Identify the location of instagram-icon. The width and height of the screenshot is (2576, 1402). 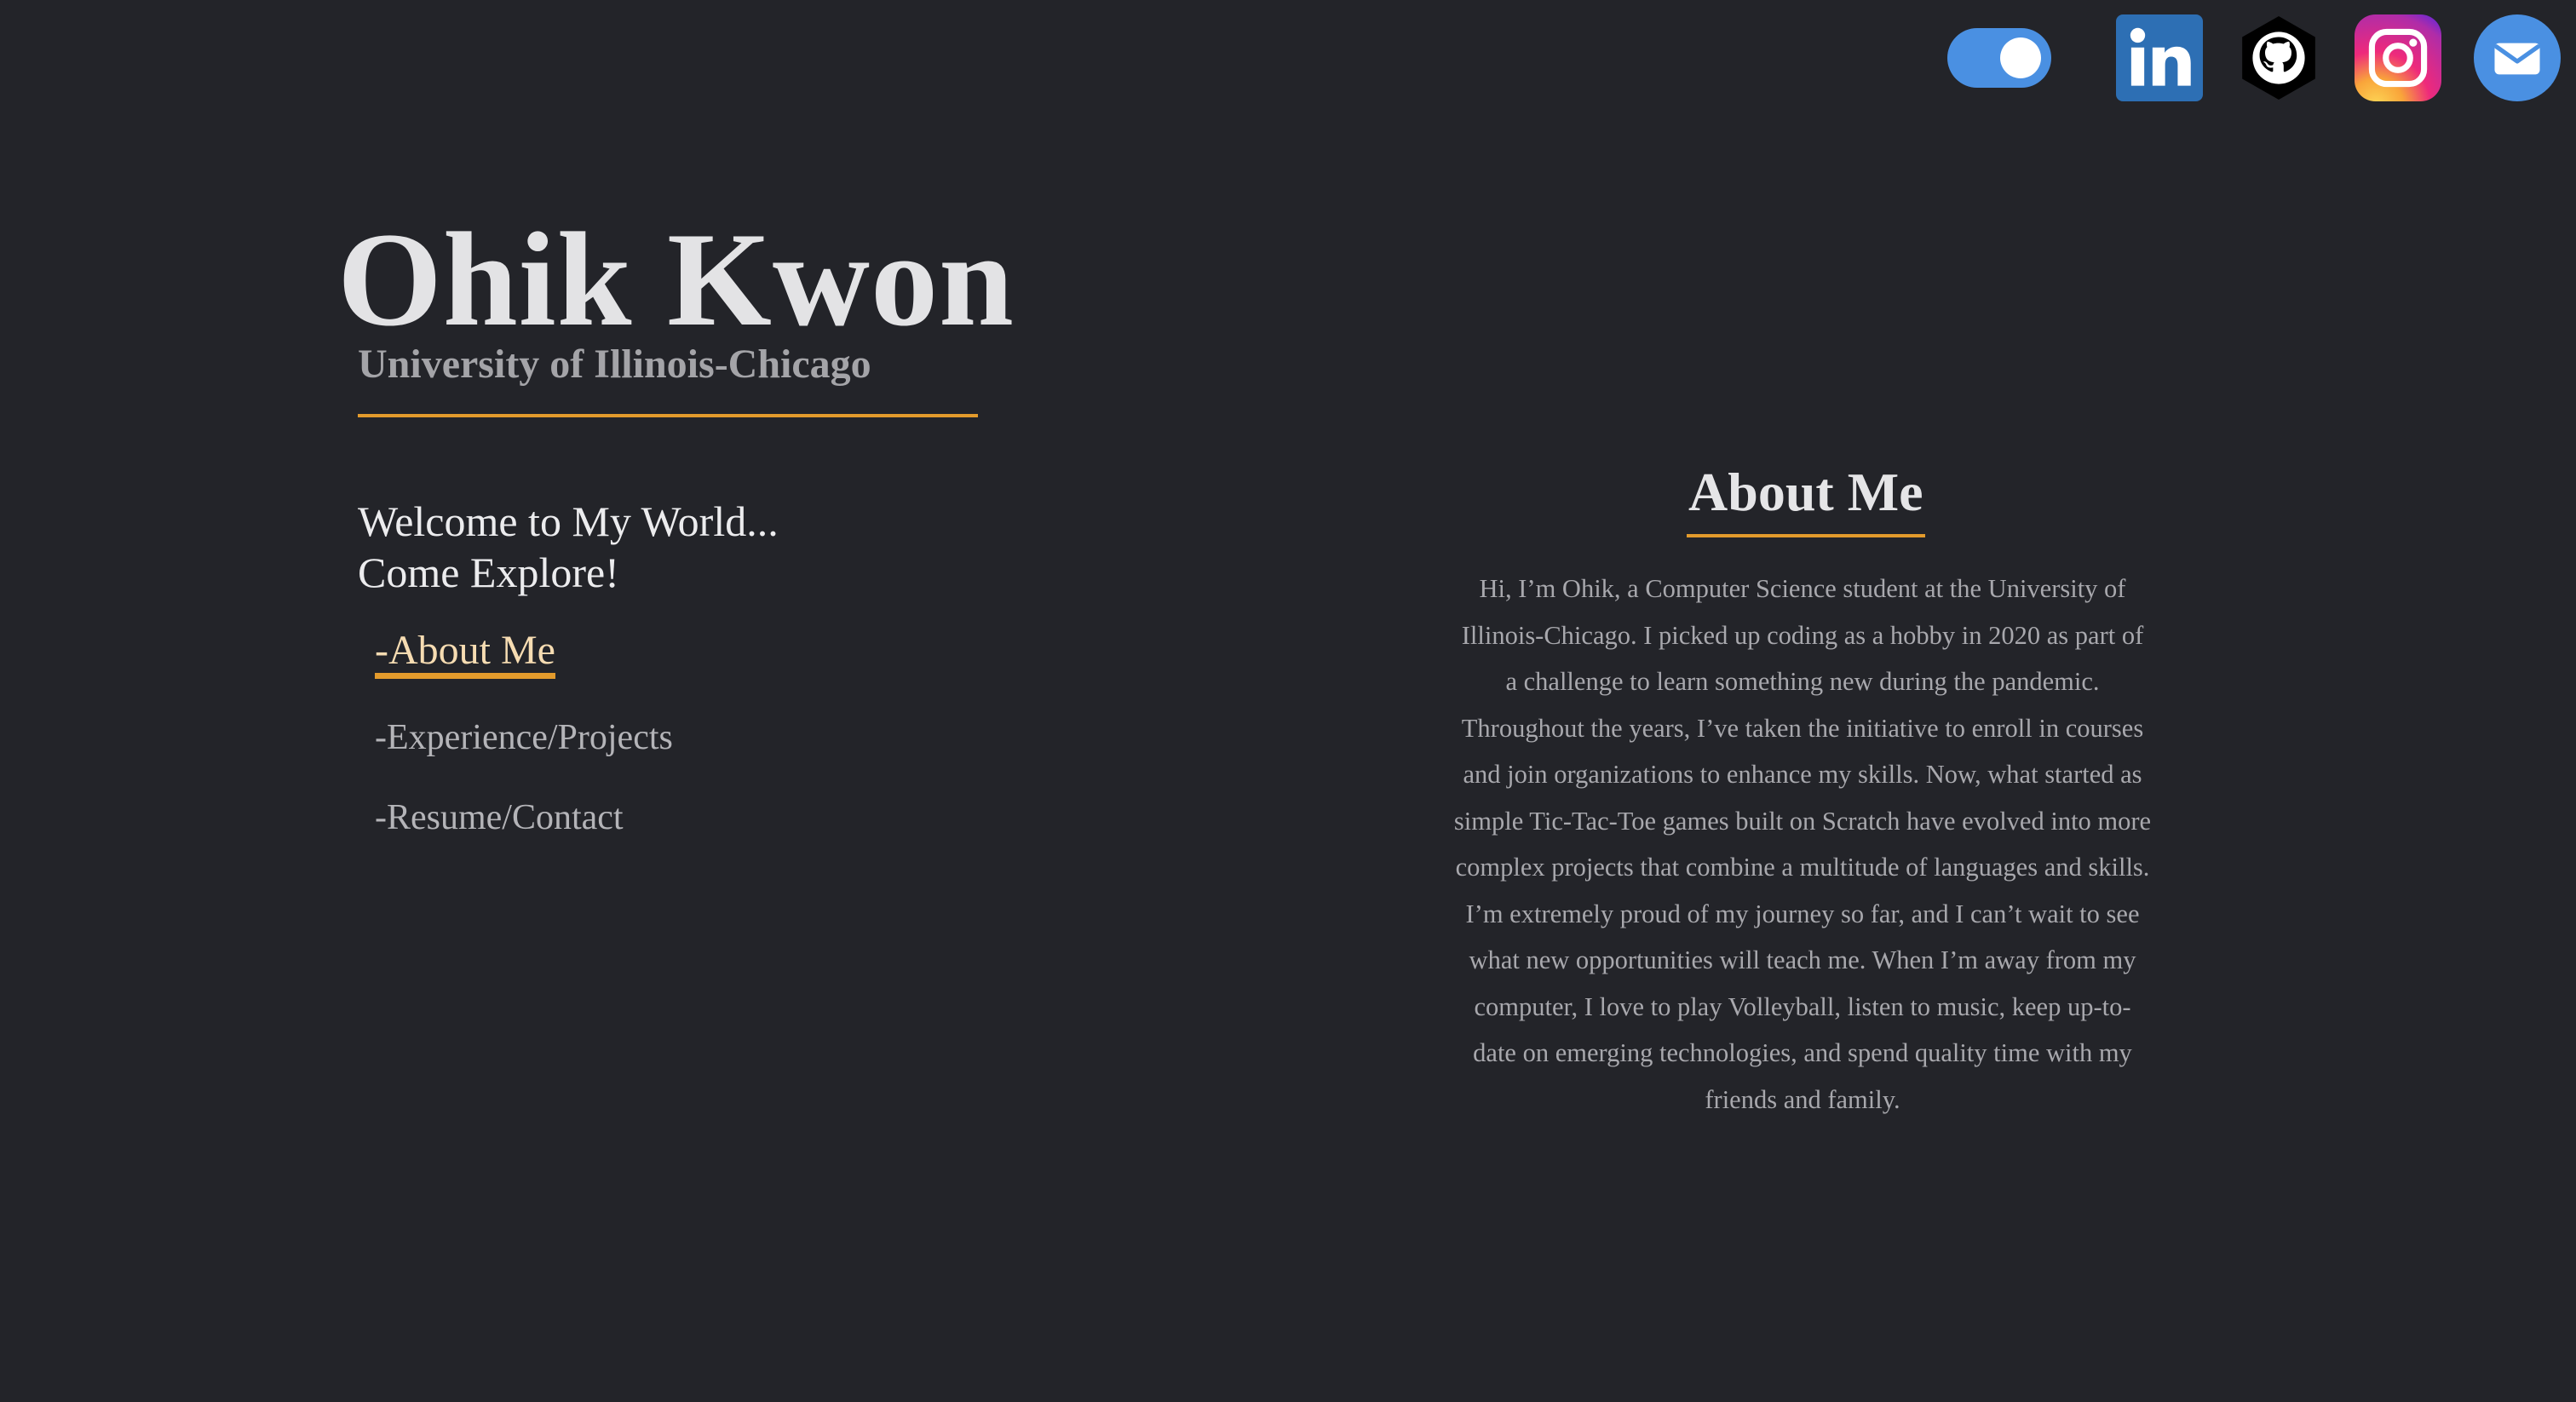
(2398, 57).